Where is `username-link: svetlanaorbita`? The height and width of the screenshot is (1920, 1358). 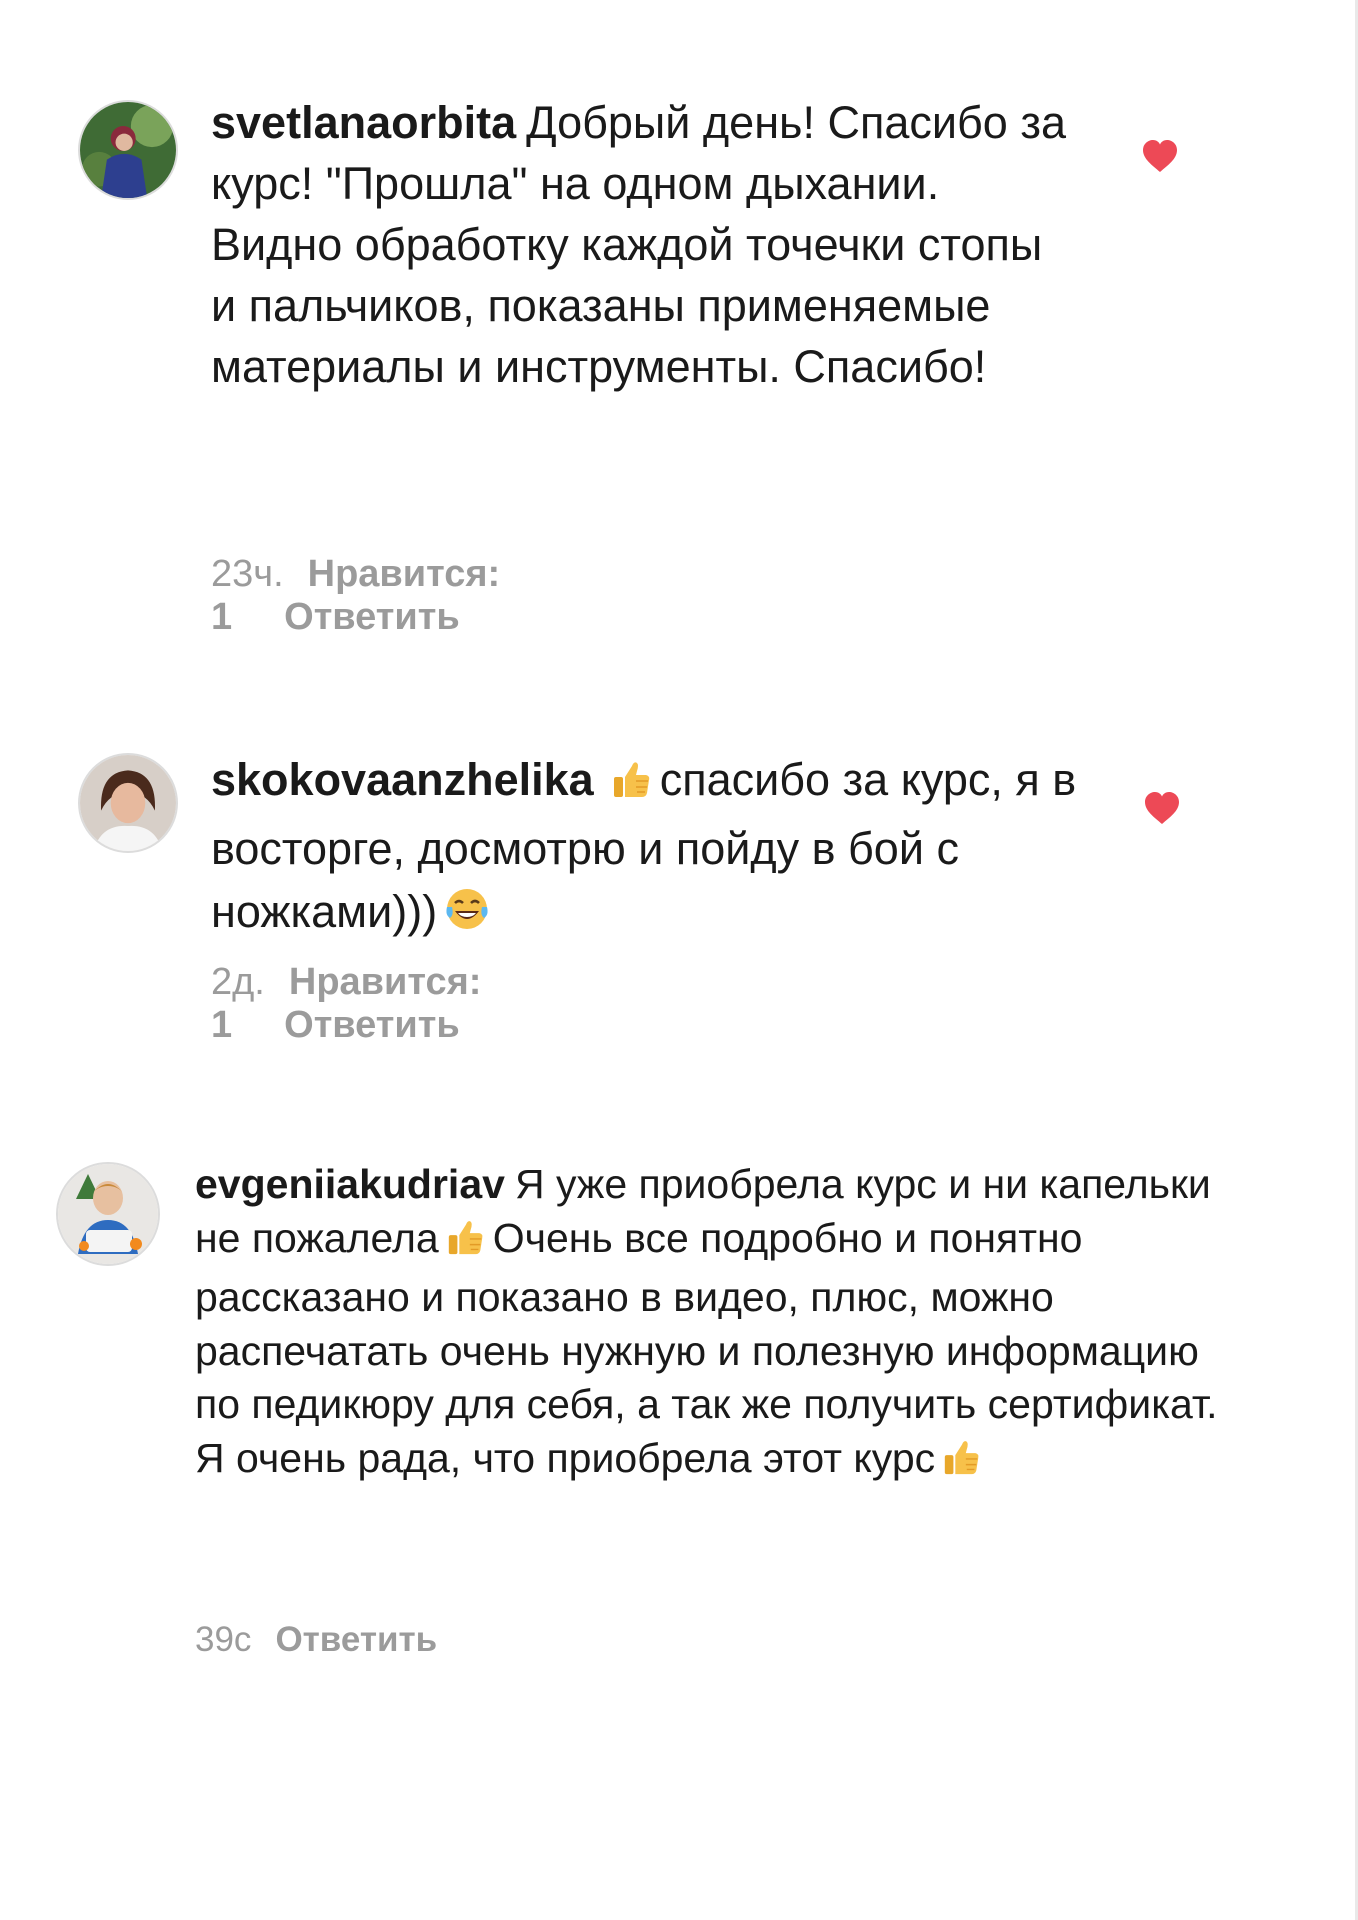 username-link: svetlanaorbita is located at coordinates (363, 122).